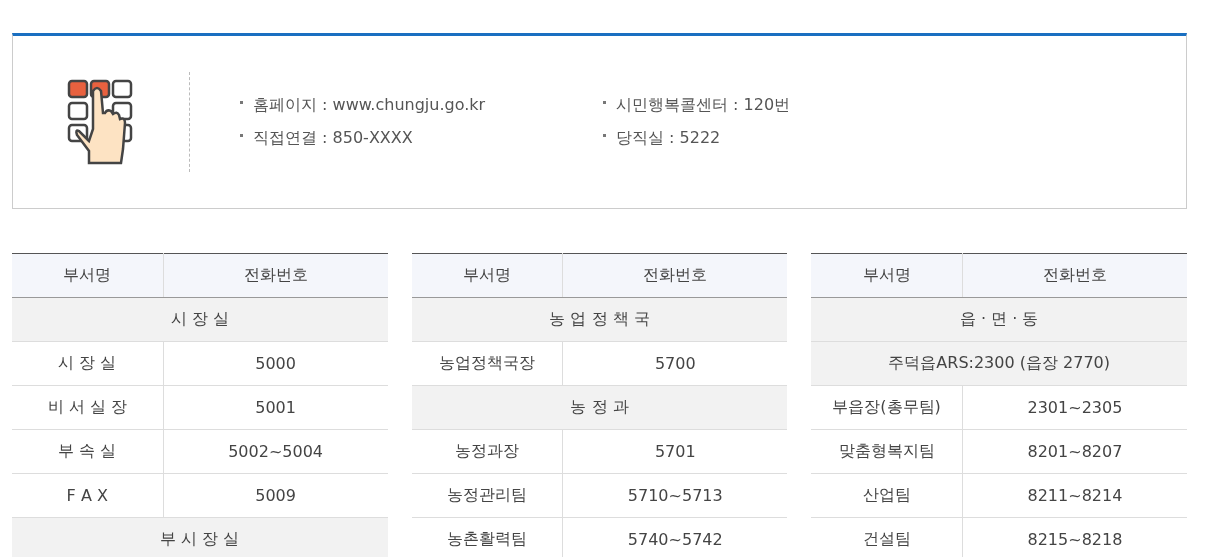 This screenshot has width=1216, height=557. What do you see at coordinates (275, 451) in the screenshot?
I see `phone-number-cell: 5002~5004` at bounding box center [275, 451].